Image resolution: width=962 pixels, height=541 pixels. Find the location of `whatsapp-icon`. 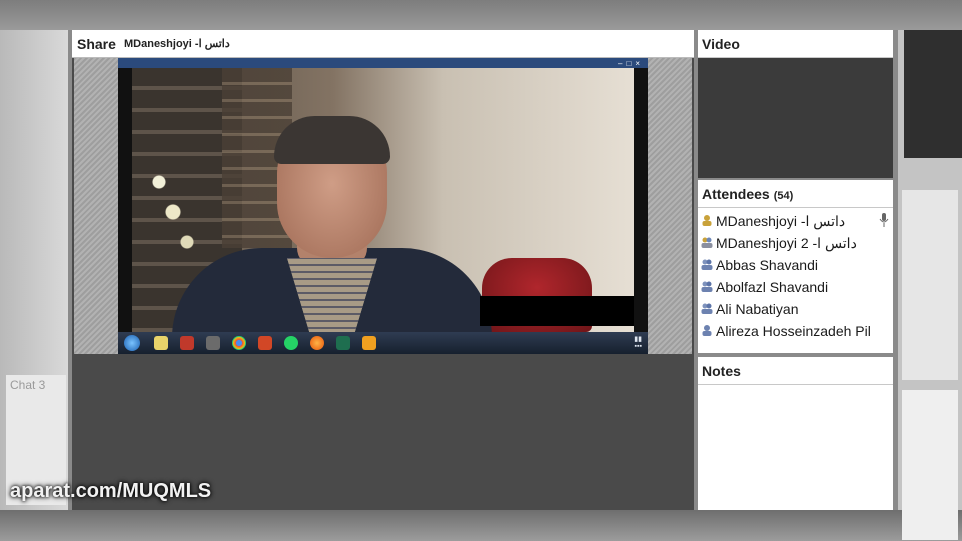

whatsapp-icon is located at coordinates (291, 343).